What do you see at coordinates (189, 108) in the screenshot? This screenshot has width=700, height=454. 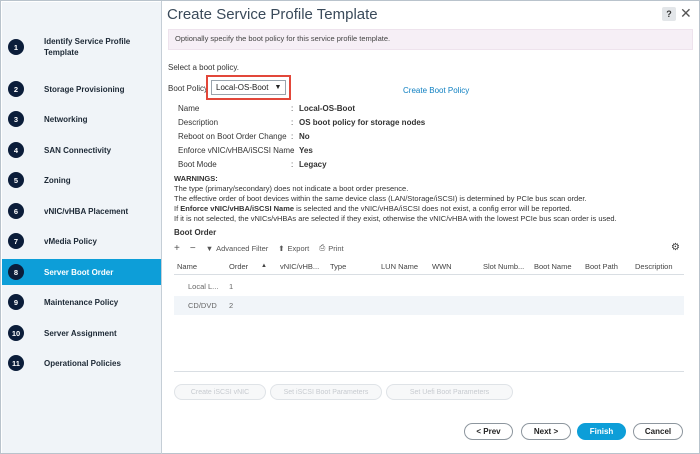 I see `detail-key: Name` at bounding box center [189, 108].